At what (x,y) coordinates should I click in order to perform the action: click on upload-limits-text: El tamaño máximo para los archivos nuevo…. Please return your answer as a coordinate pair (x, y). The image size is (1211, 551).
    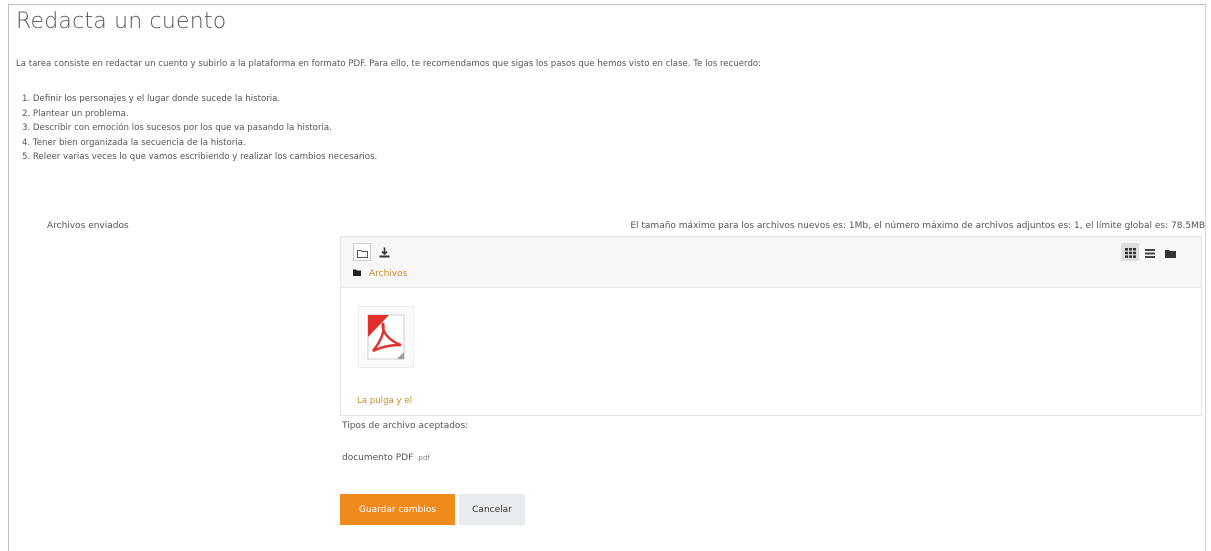
    Looking at the image, I should click on (917, 226).